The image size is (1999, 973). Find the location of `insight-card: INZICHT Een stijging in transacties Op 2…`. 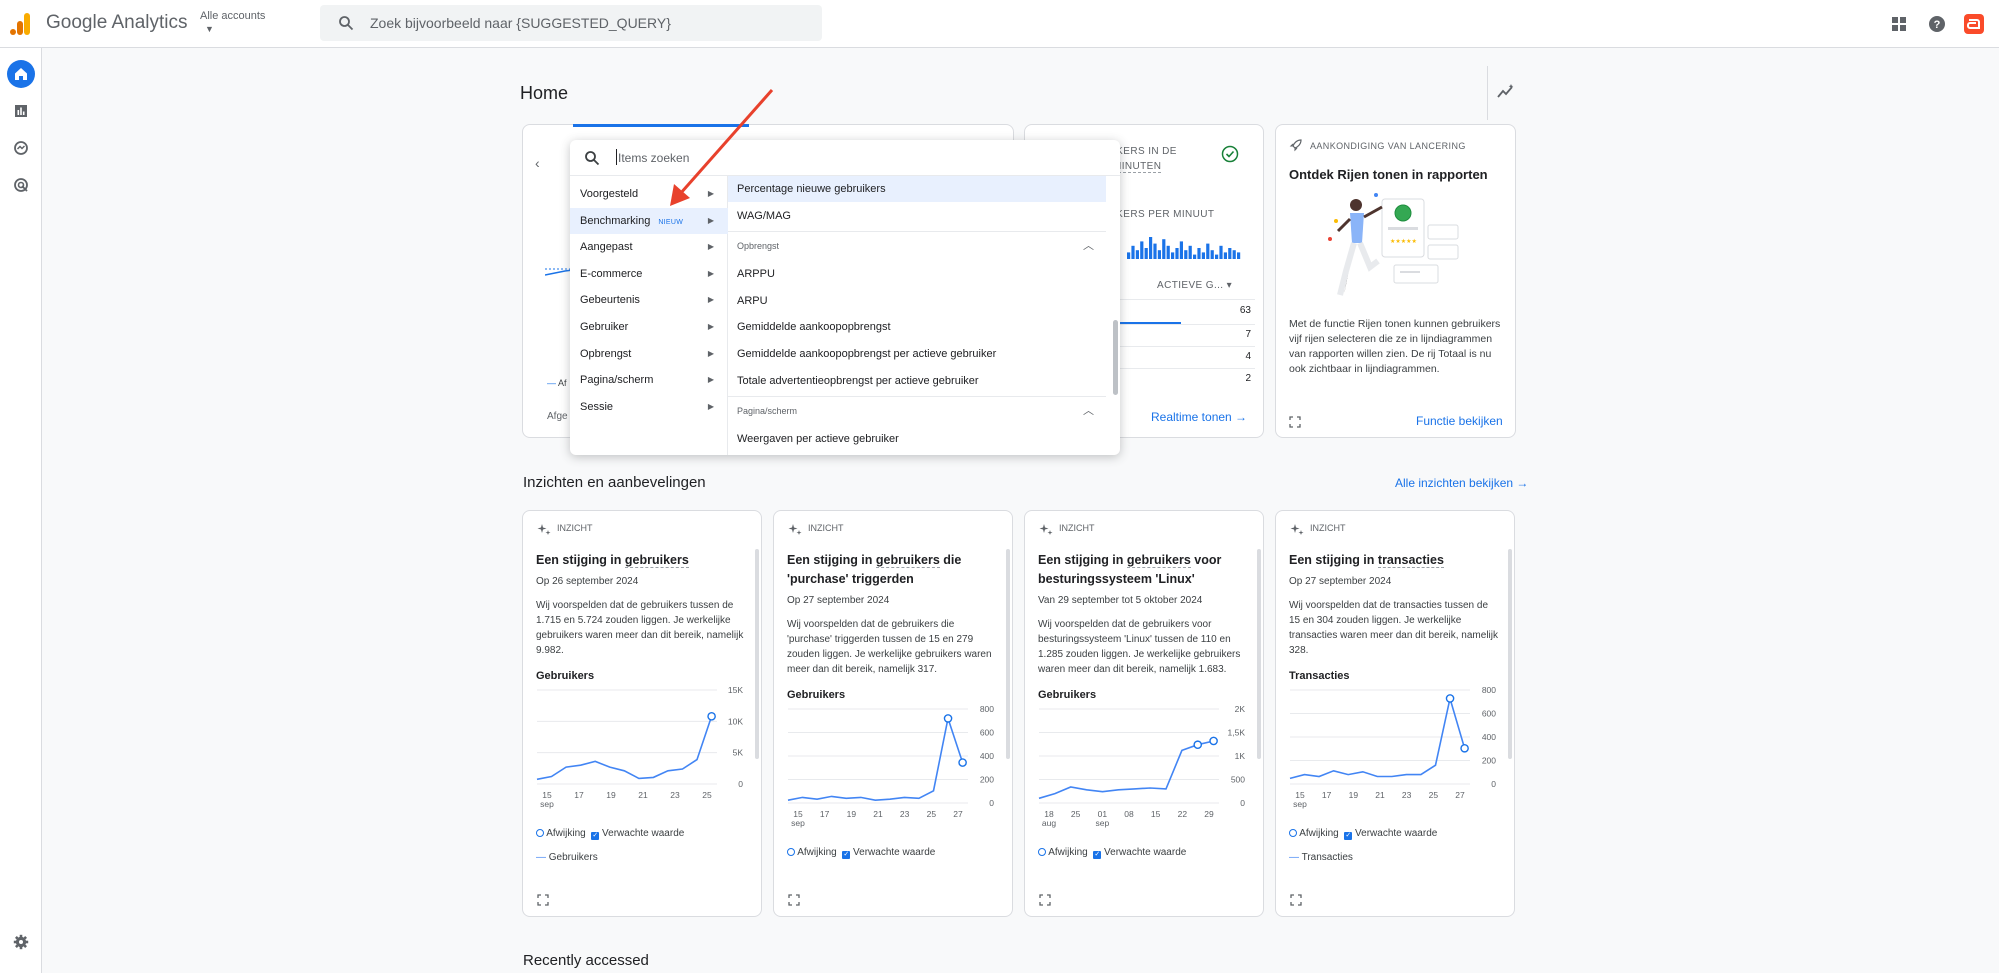

insight-card: INZICHT Een stijging in transacties Op 2… is located at coordinates (1395, 713).